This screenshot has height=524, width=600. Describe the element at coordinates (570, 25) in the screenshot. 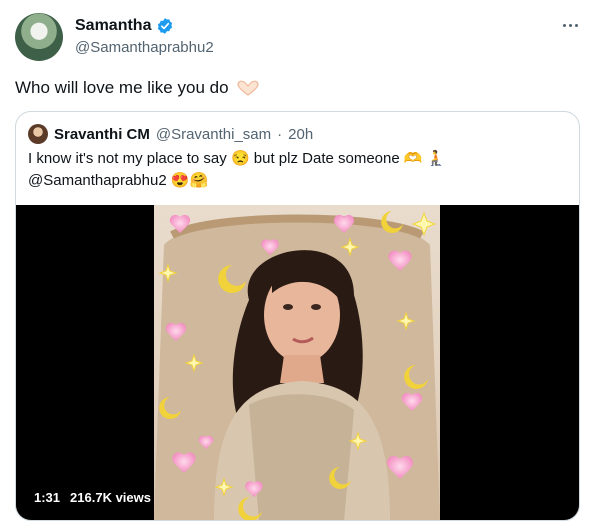

I see `more-options-icon` at that location.